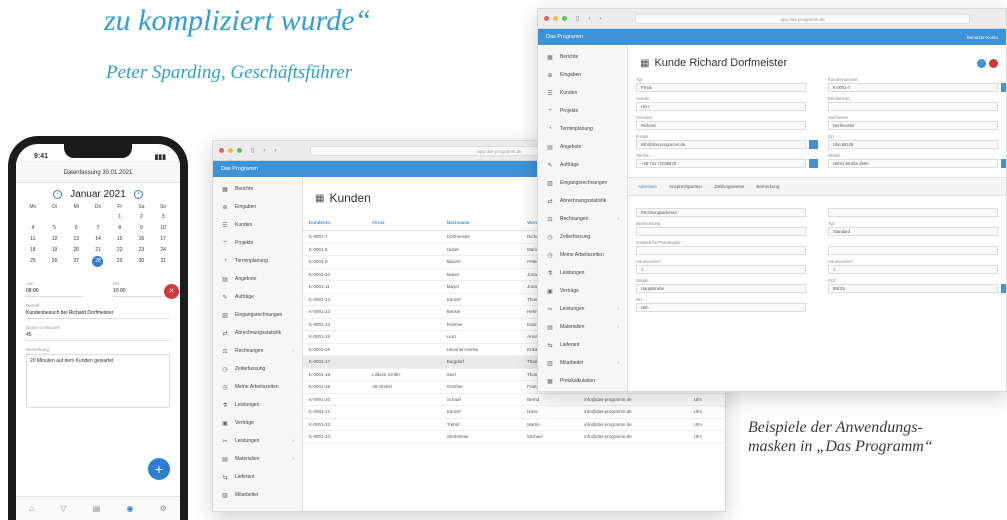 The height and width of the screenshot is (520, 1007). What do you see at coordinates (98, 261) in the screenshot?
I see `calendar-day: 28` at bounding box center [98, 261].